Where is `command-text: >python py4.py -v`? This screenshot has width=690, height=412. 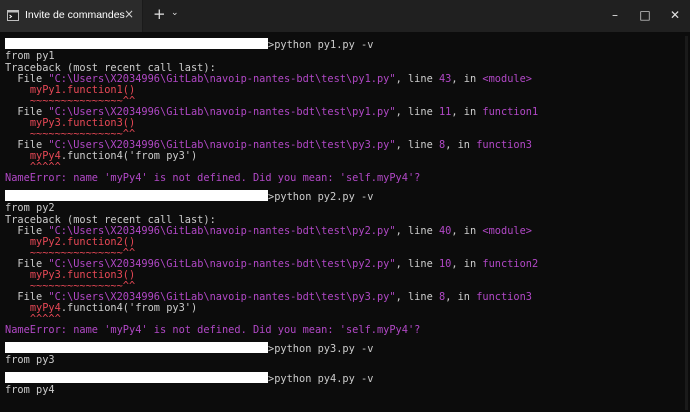 command-text: >python py4.py -v is located at coordinates (321, 379).